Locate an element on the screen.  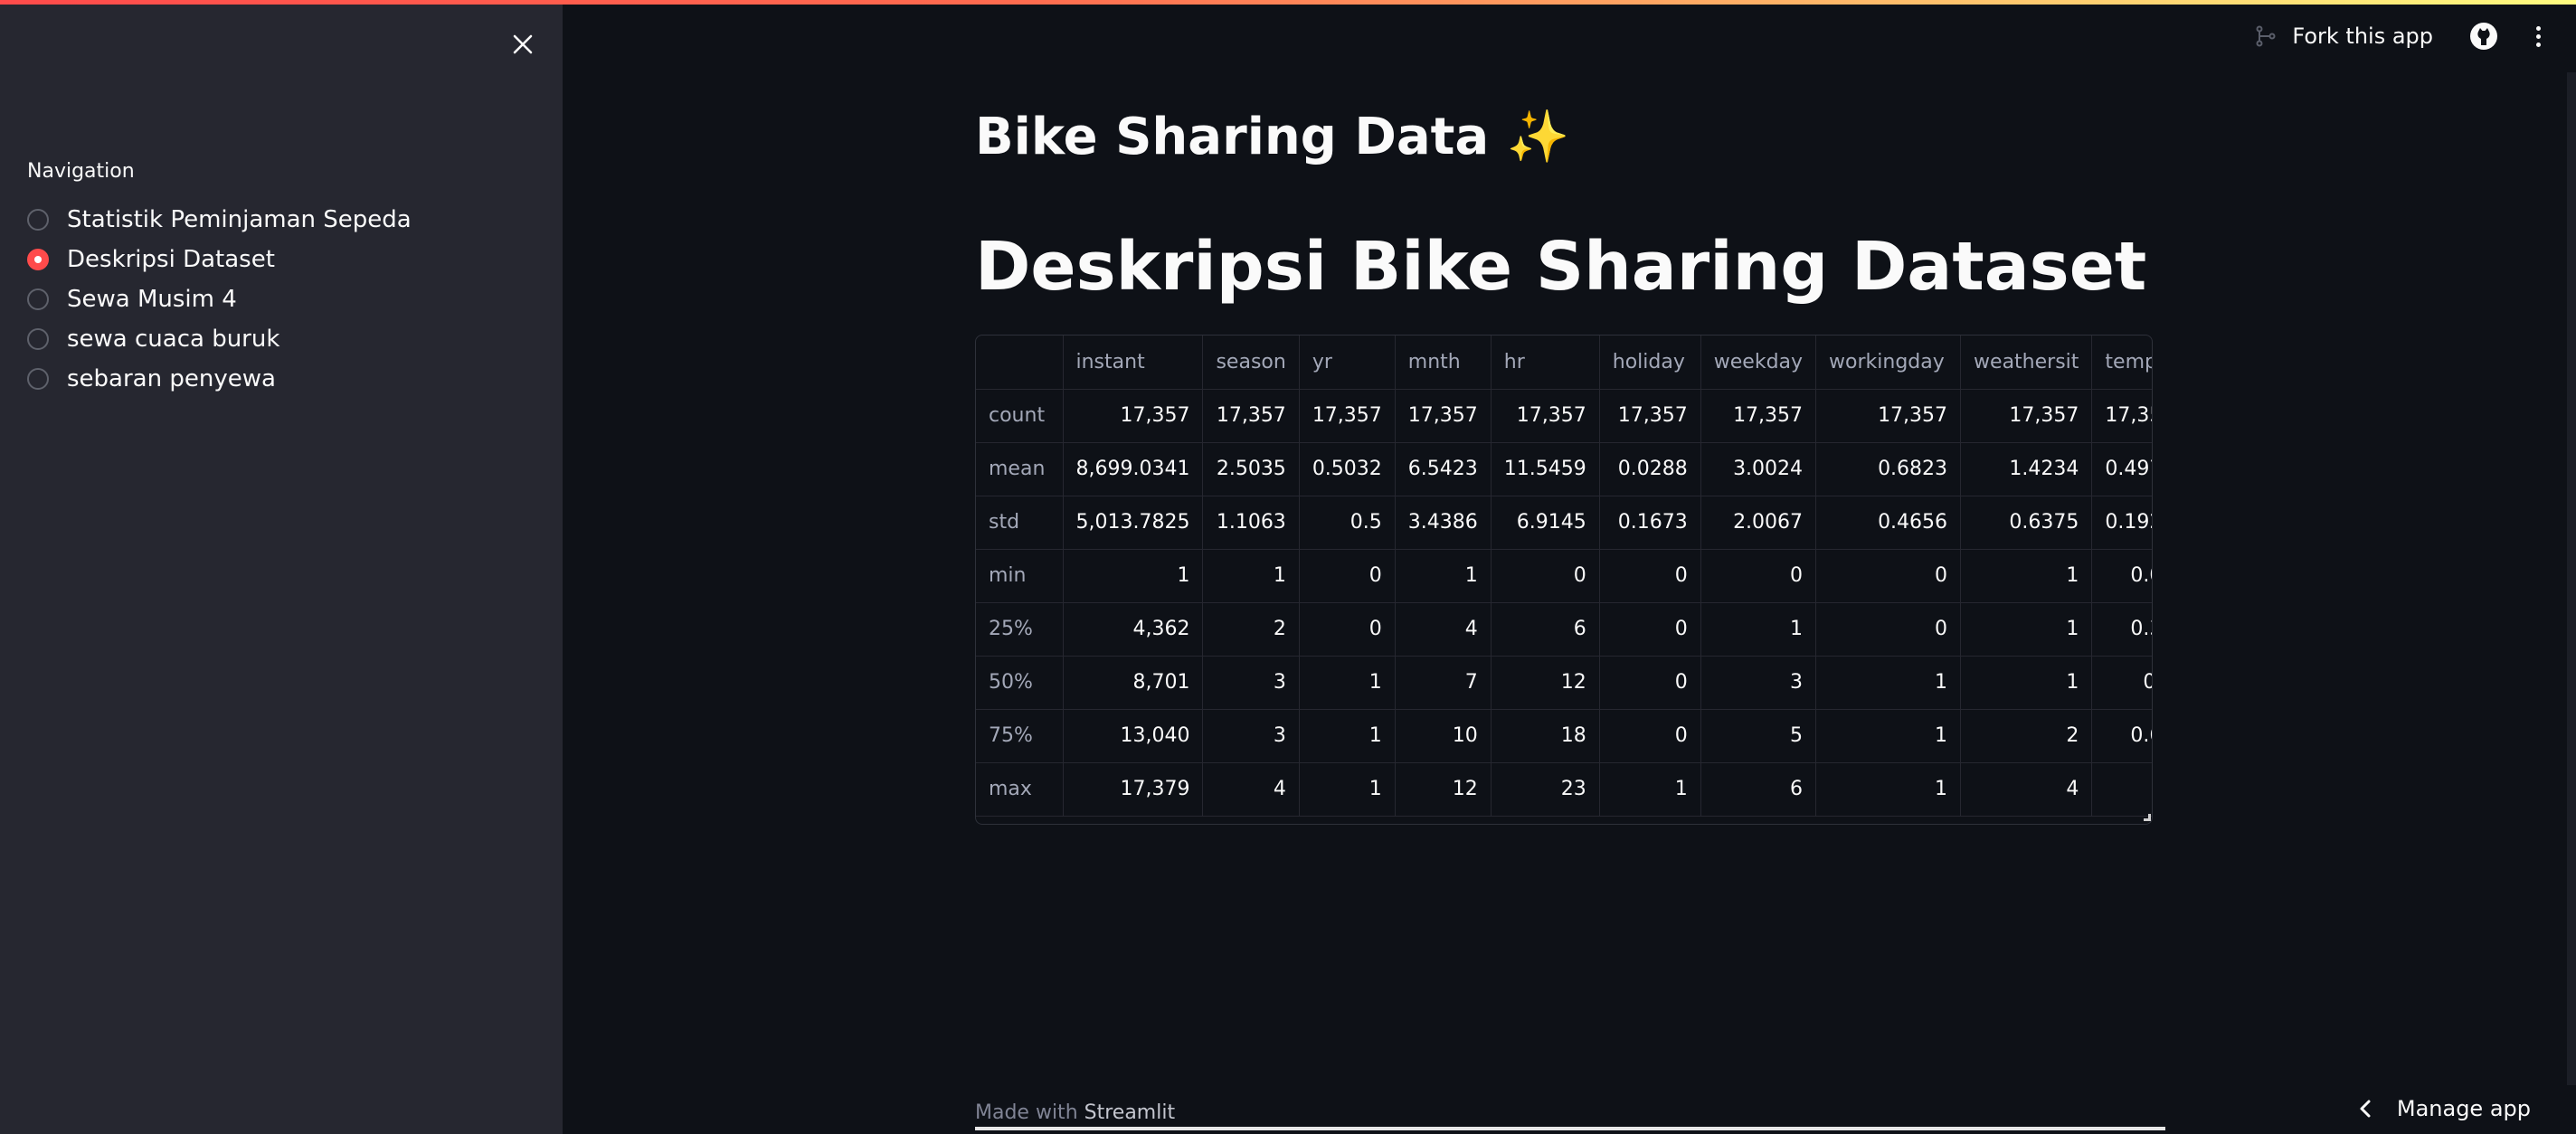
nav-radio-item: sewa cuaca buruk is located at coordinates (220, 339).